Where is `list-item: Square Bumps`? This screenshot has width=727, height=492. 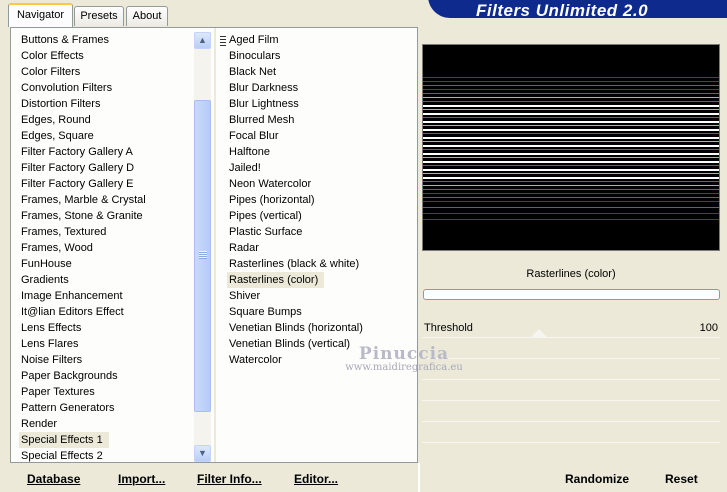
list-item: Square Bumps is located at coordinates (264, 312).